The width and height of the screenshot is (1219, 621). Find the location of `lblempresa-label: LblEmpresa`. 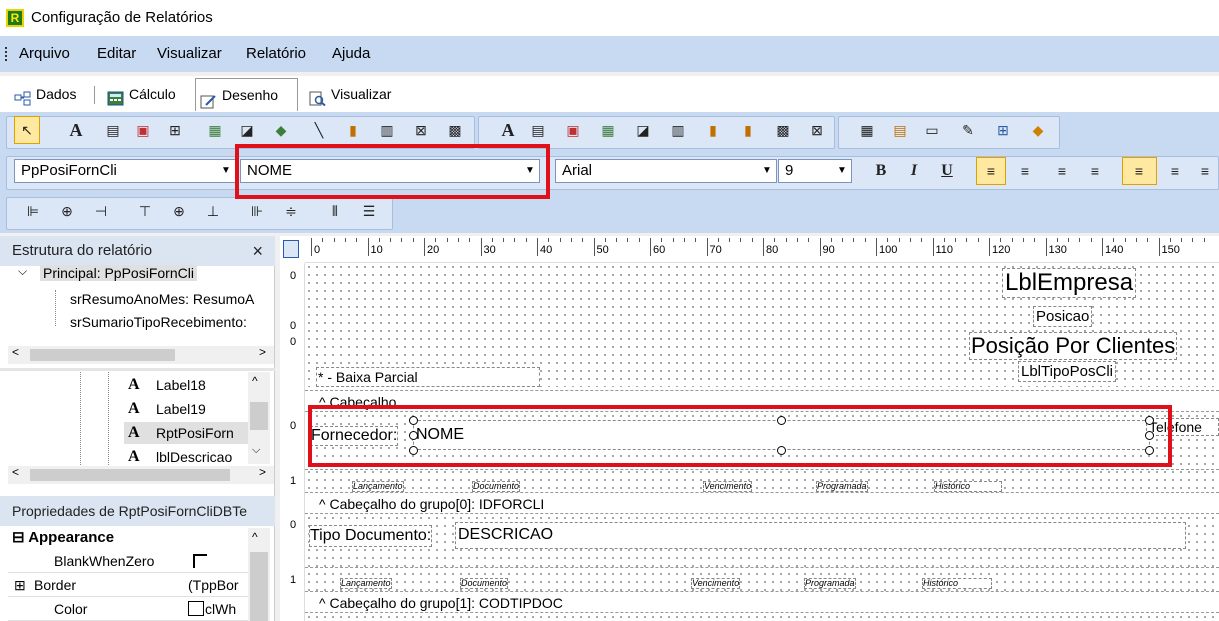

lblempresa-label: LblEmpresa is located at coordinates (1069, 283).